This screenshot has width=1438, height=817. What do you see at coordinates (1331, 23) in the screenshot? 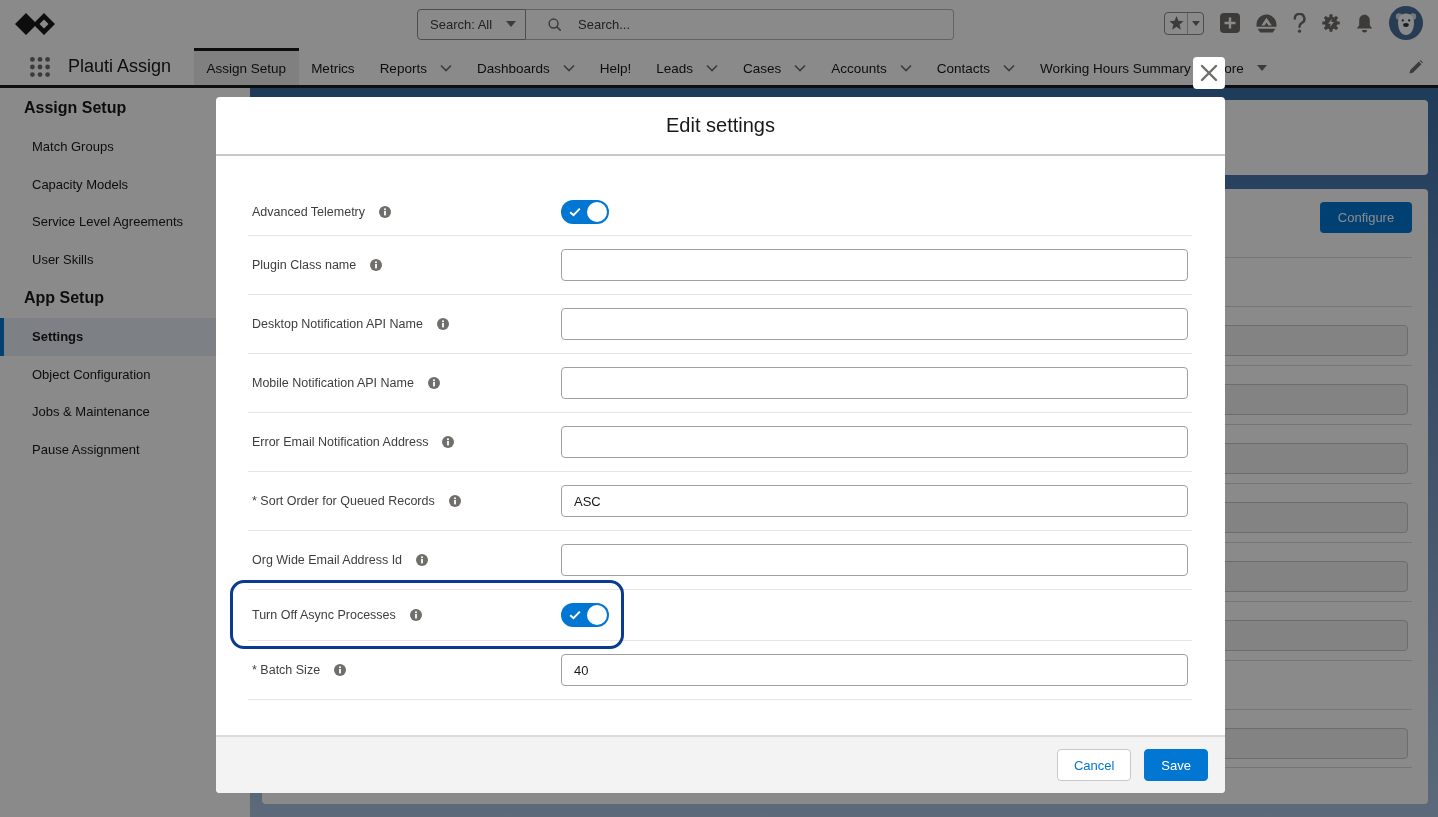
I see `settings-icon` at bounding box center [1331, 23].